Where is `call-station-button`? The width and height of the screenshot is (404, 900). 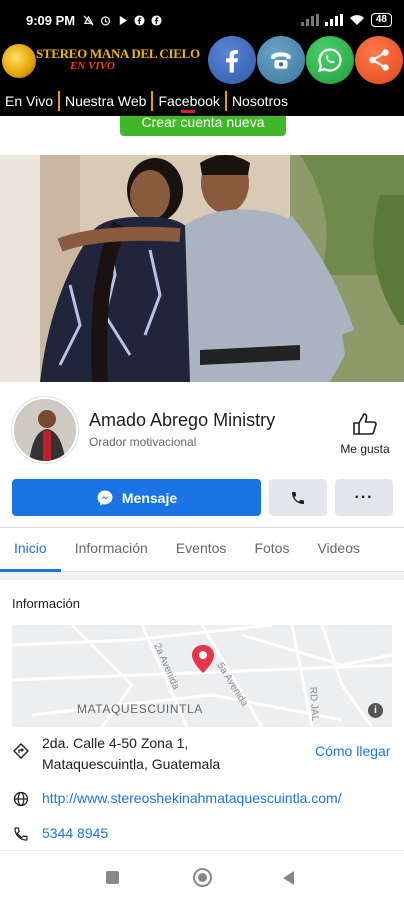
call-station-button is located at coordinates (281, 60).